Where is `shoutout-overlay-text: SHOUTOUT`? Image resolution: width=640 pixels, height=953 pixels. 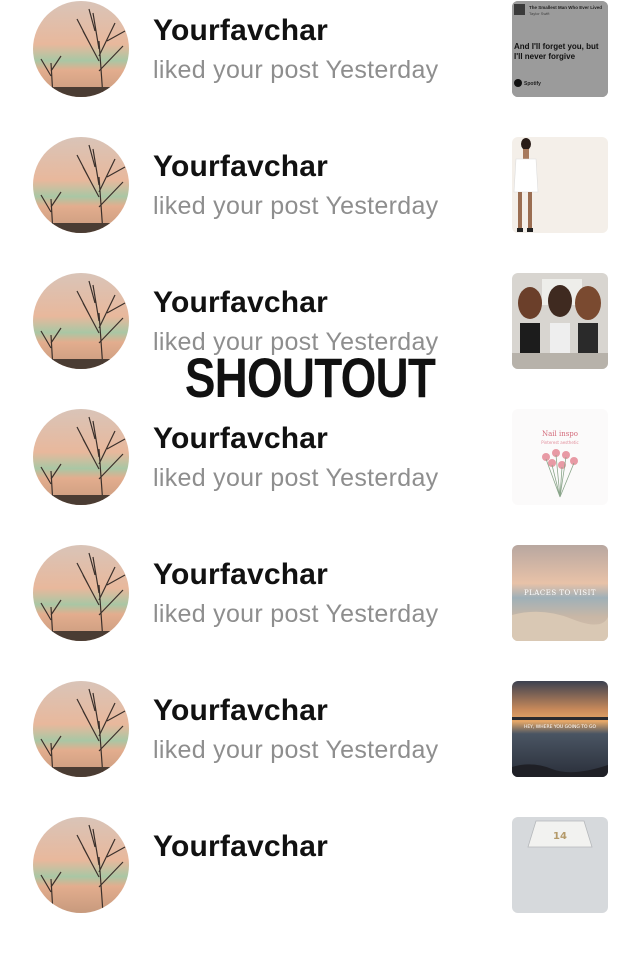
shoutout-overlay-text: SHOUTOUT is located at coordinates (310, 377).